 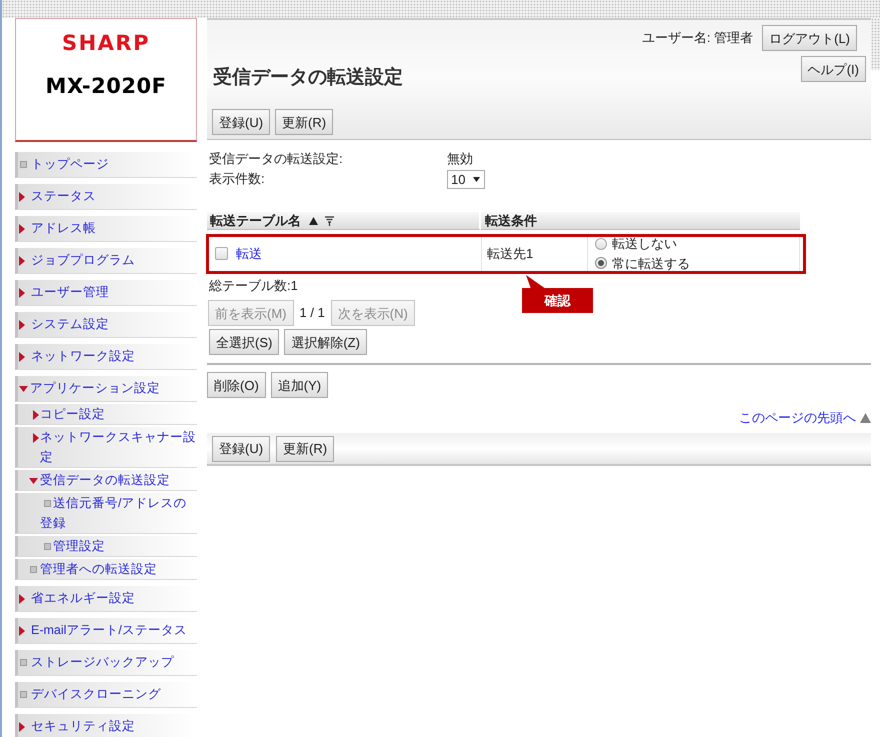 I want to click on radio-label: 常に転送する, so click(x=651, y=263).